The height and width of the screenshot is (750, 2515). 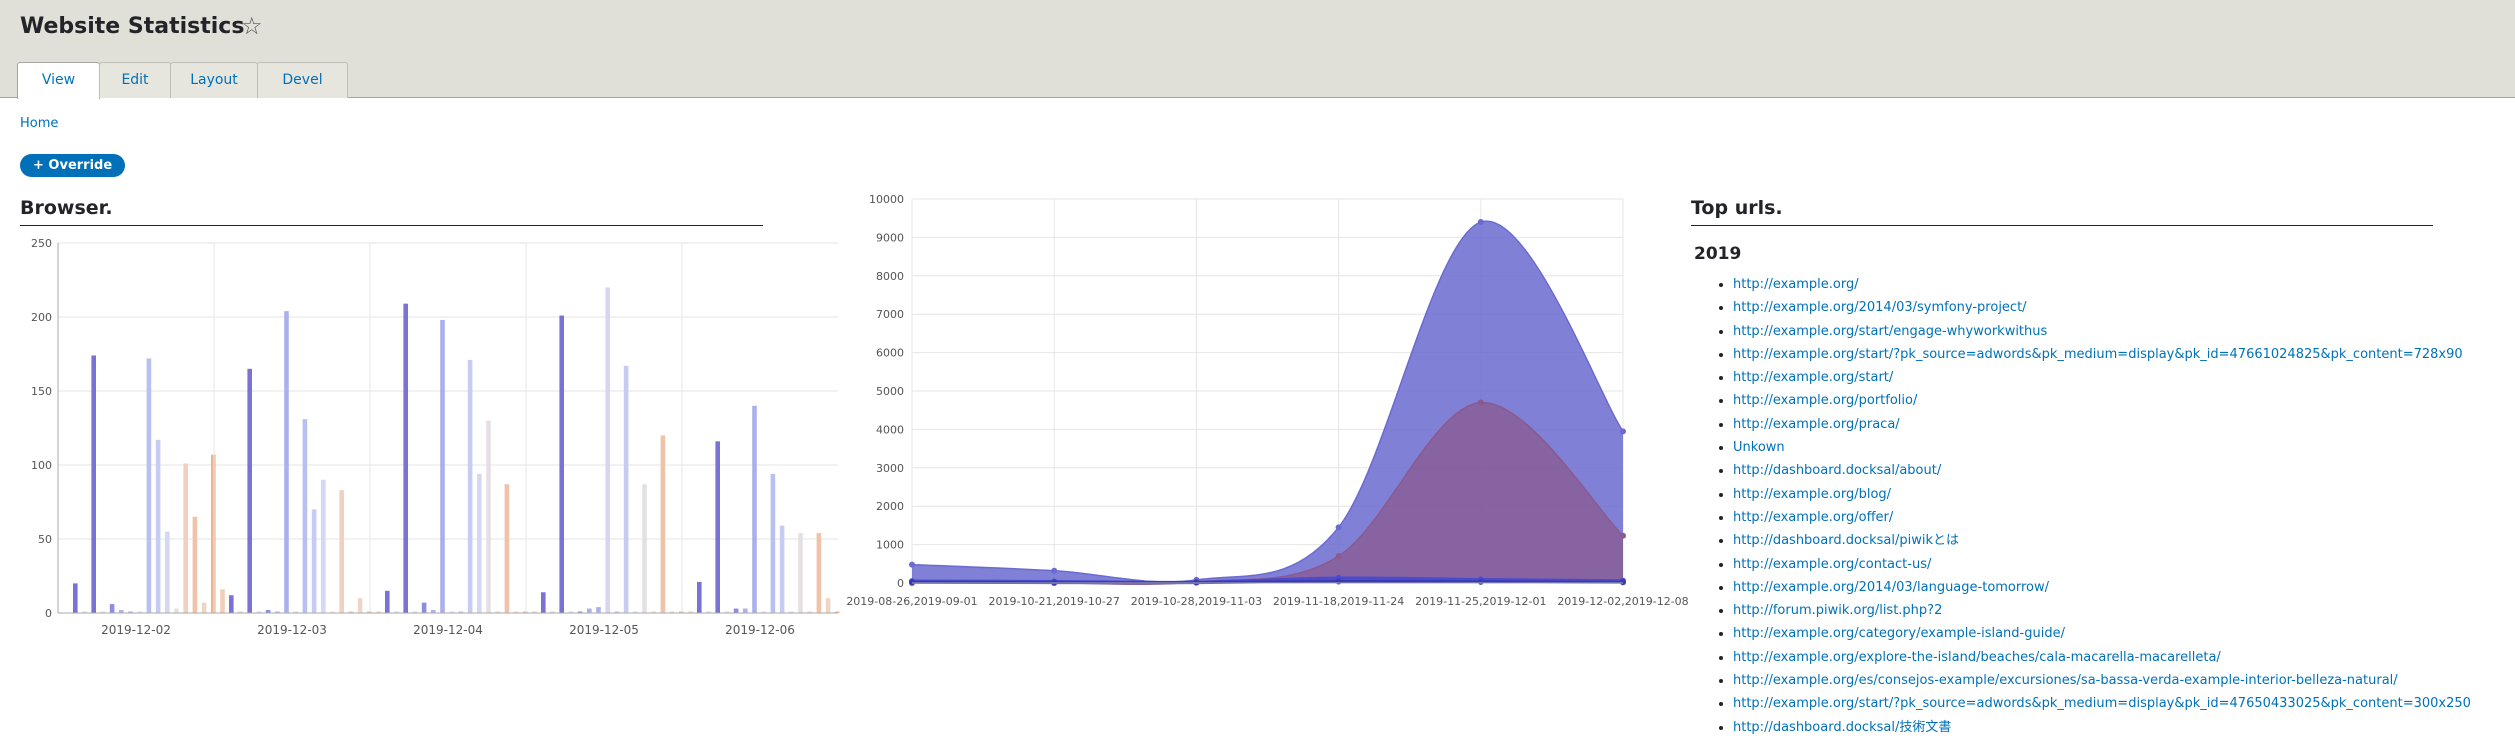 What do you see at coordinates (2102, 380) in the screenshot?
I see `url-list-item: http://example.org/start/` at bounding box center [2102, 380].